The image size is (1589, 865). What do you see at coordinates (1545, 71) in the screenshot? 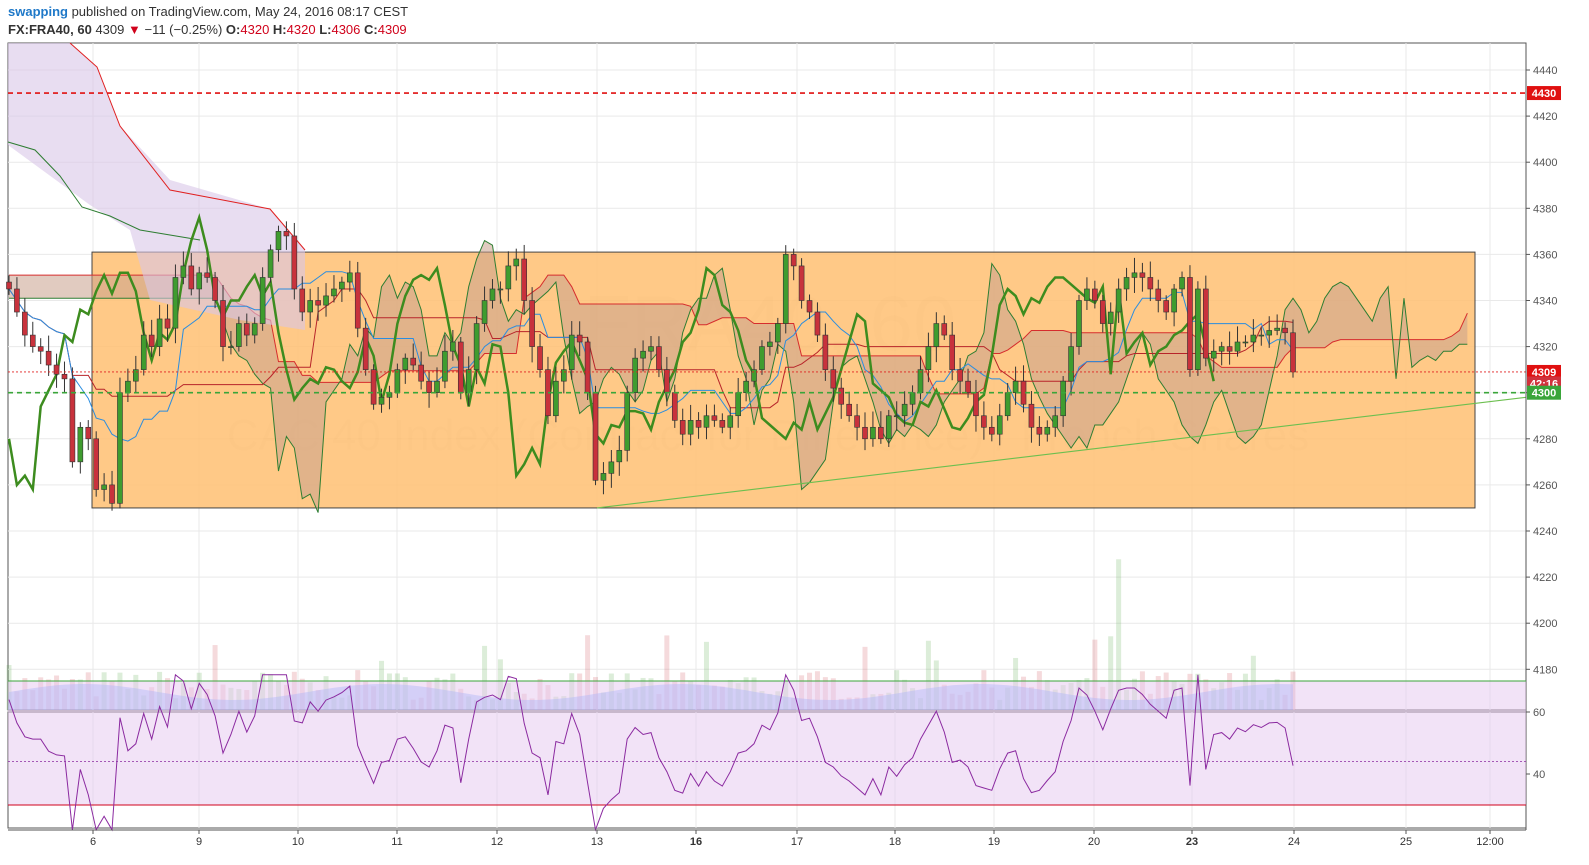
I see `price-tick-label: 4440` at bounding box center [1545, 71].